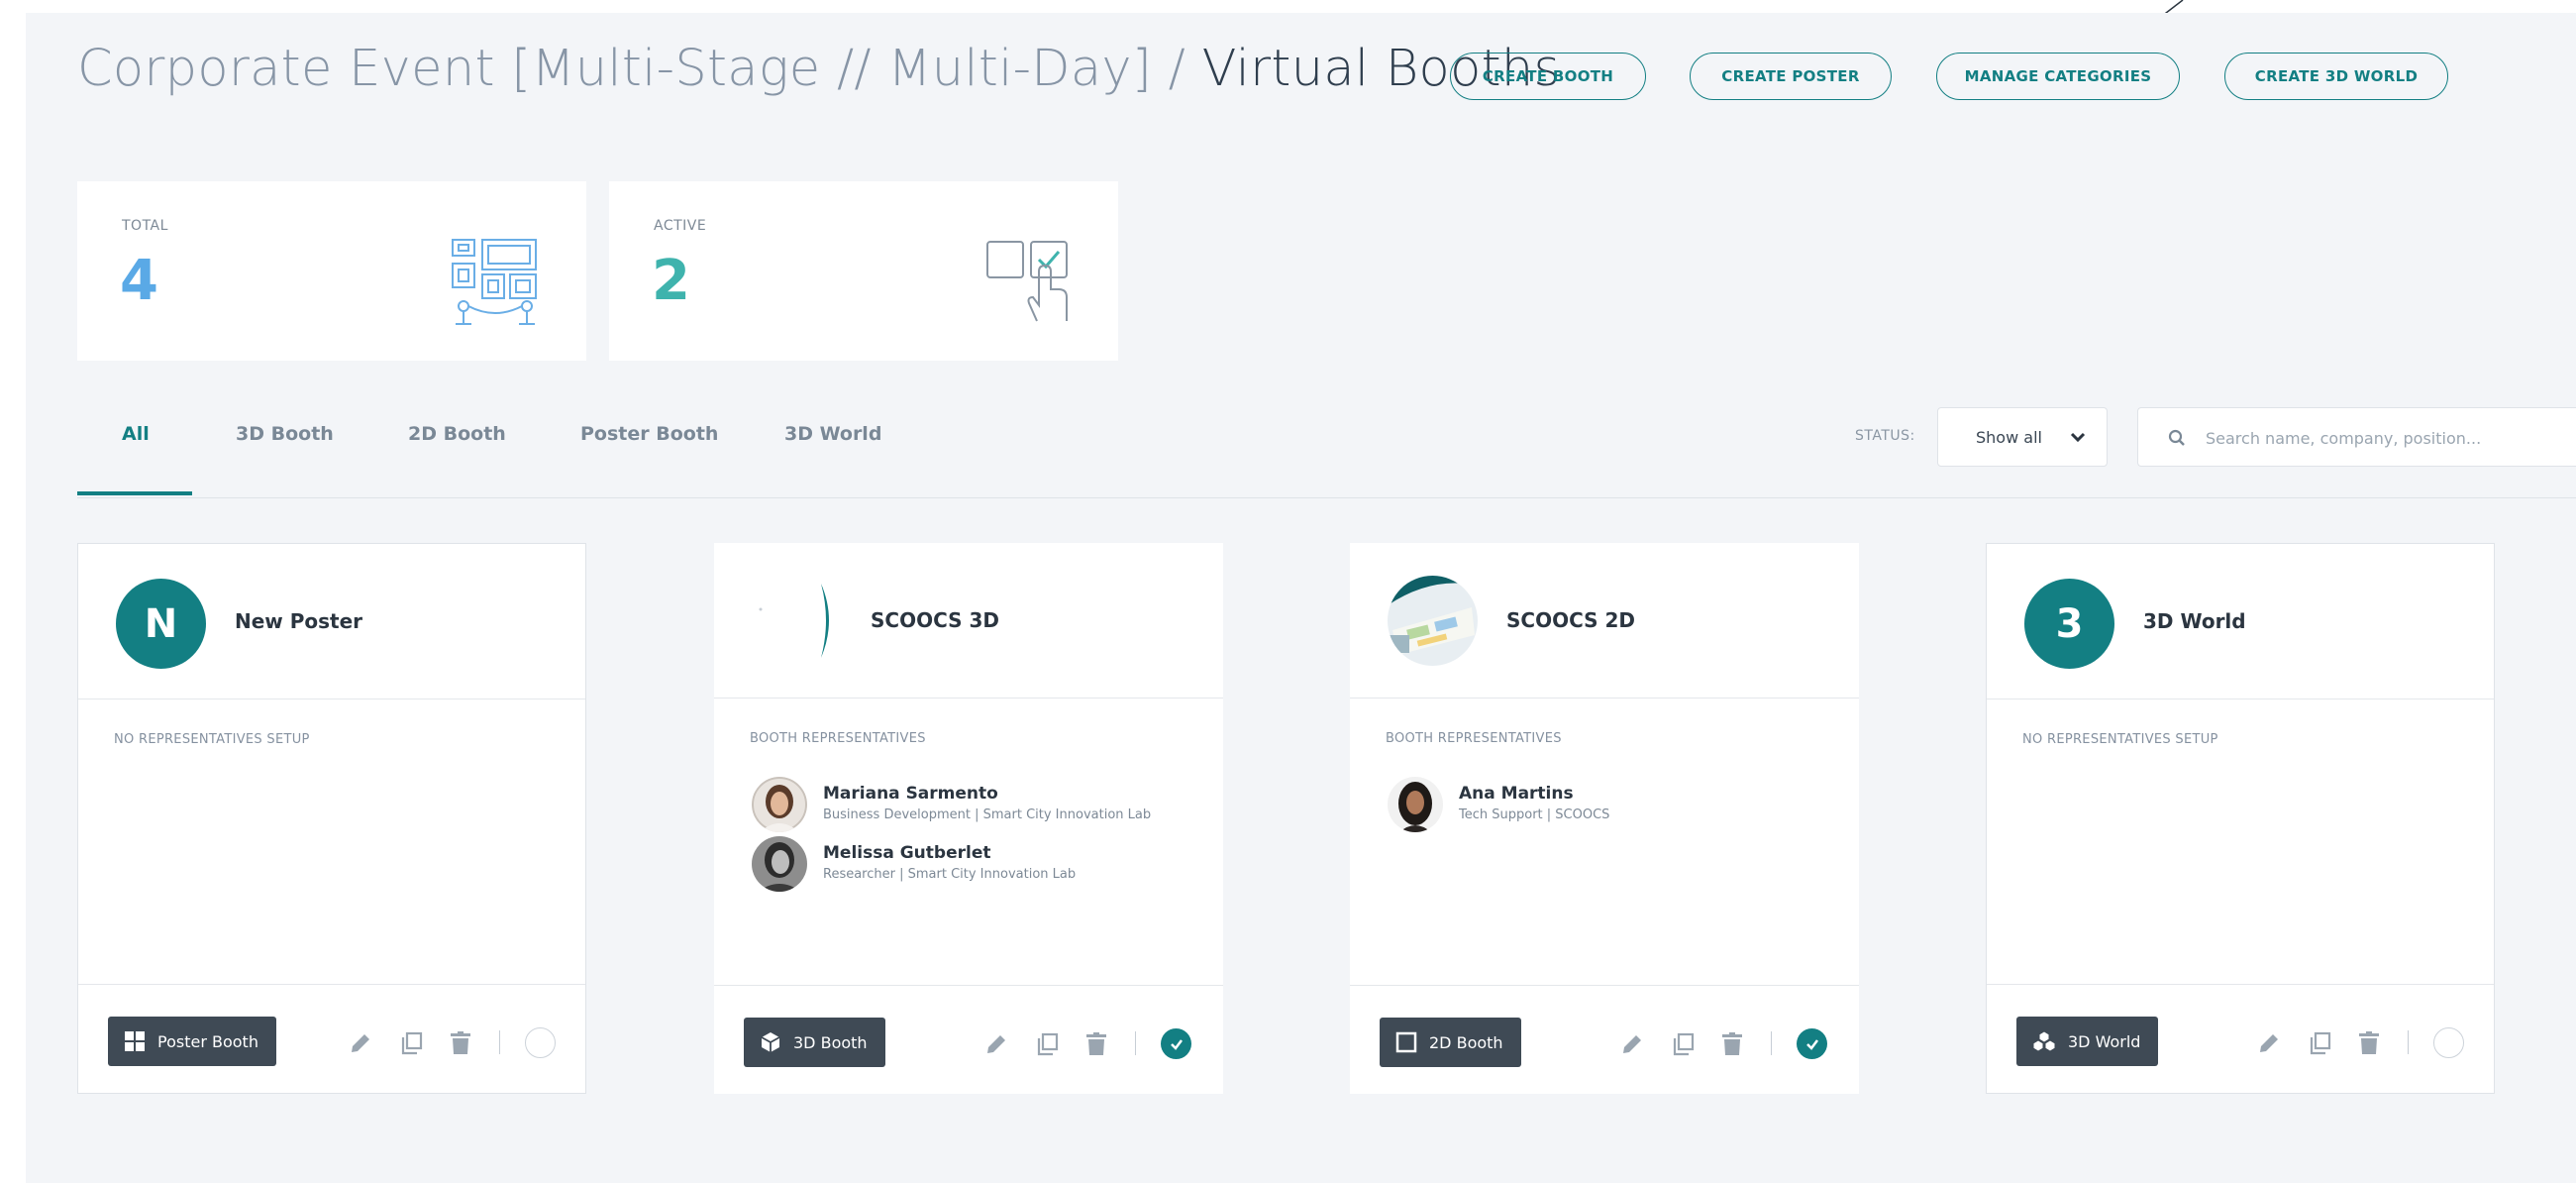 This screenshot has width=2576, height=1183. I want to click on representative-name: Mariana Sarmento, so click(910, 794).